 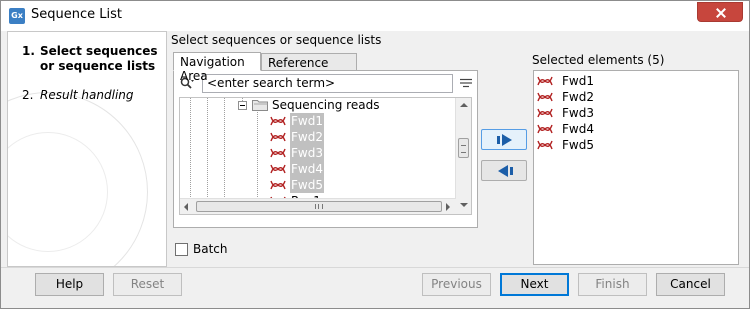 What do you see at coordinates (456, 284) in the screenshot?
I see `previous-button: Previous` at bounding box center [456, 284].